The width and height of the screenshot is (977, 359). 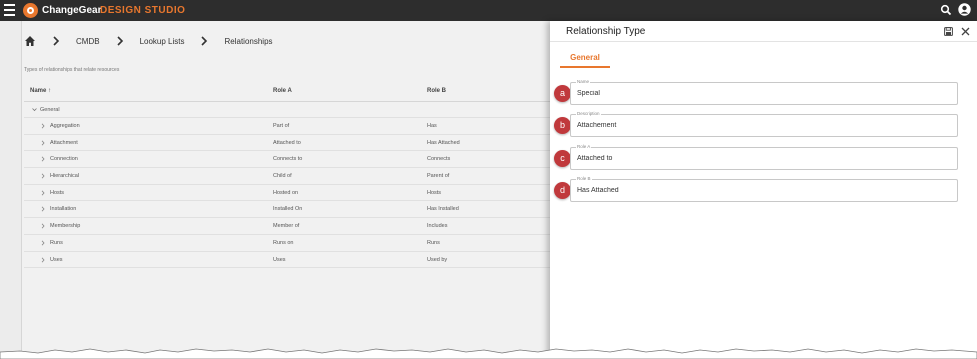 I want to click on cell-role-b: Has Installed, so click(x=443, y=209).